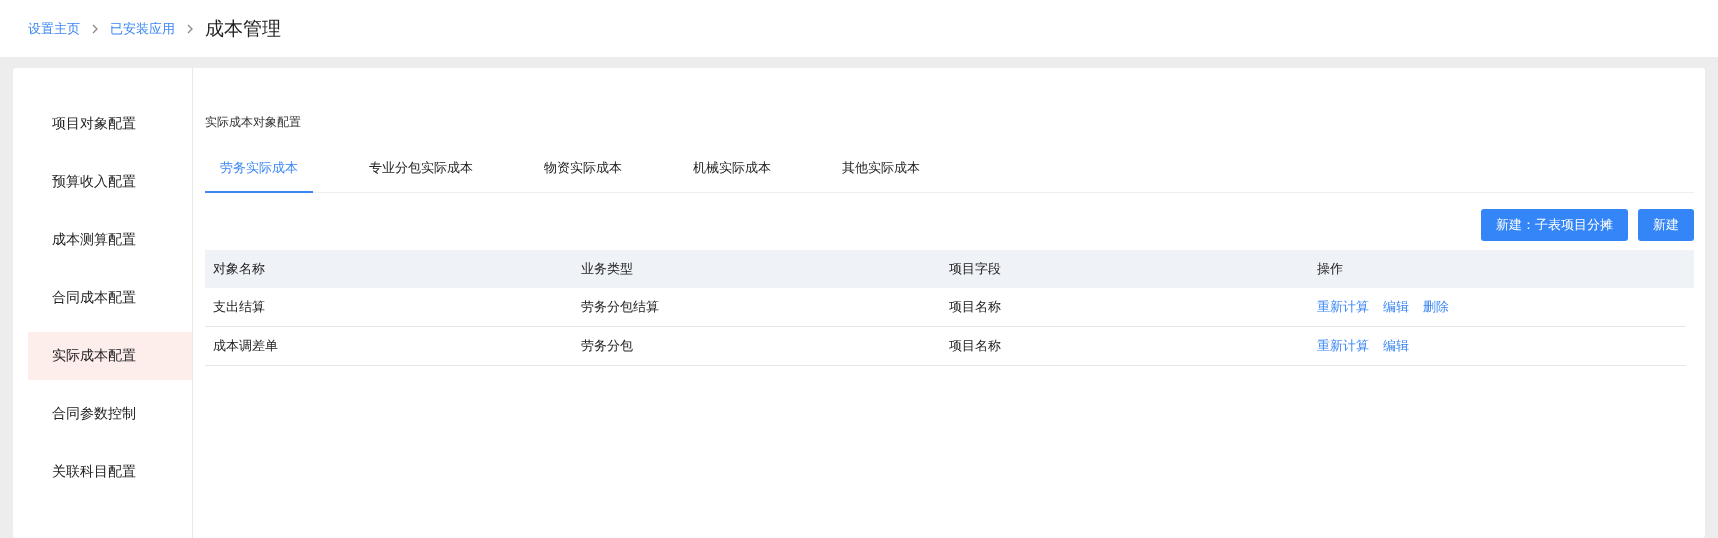 The height and width of the screenshot is (538, 1718). What do you see at coordinates (1436, 307) in the screenshot?
I see `action-link: 删除` at bounding box center [1436, 307].